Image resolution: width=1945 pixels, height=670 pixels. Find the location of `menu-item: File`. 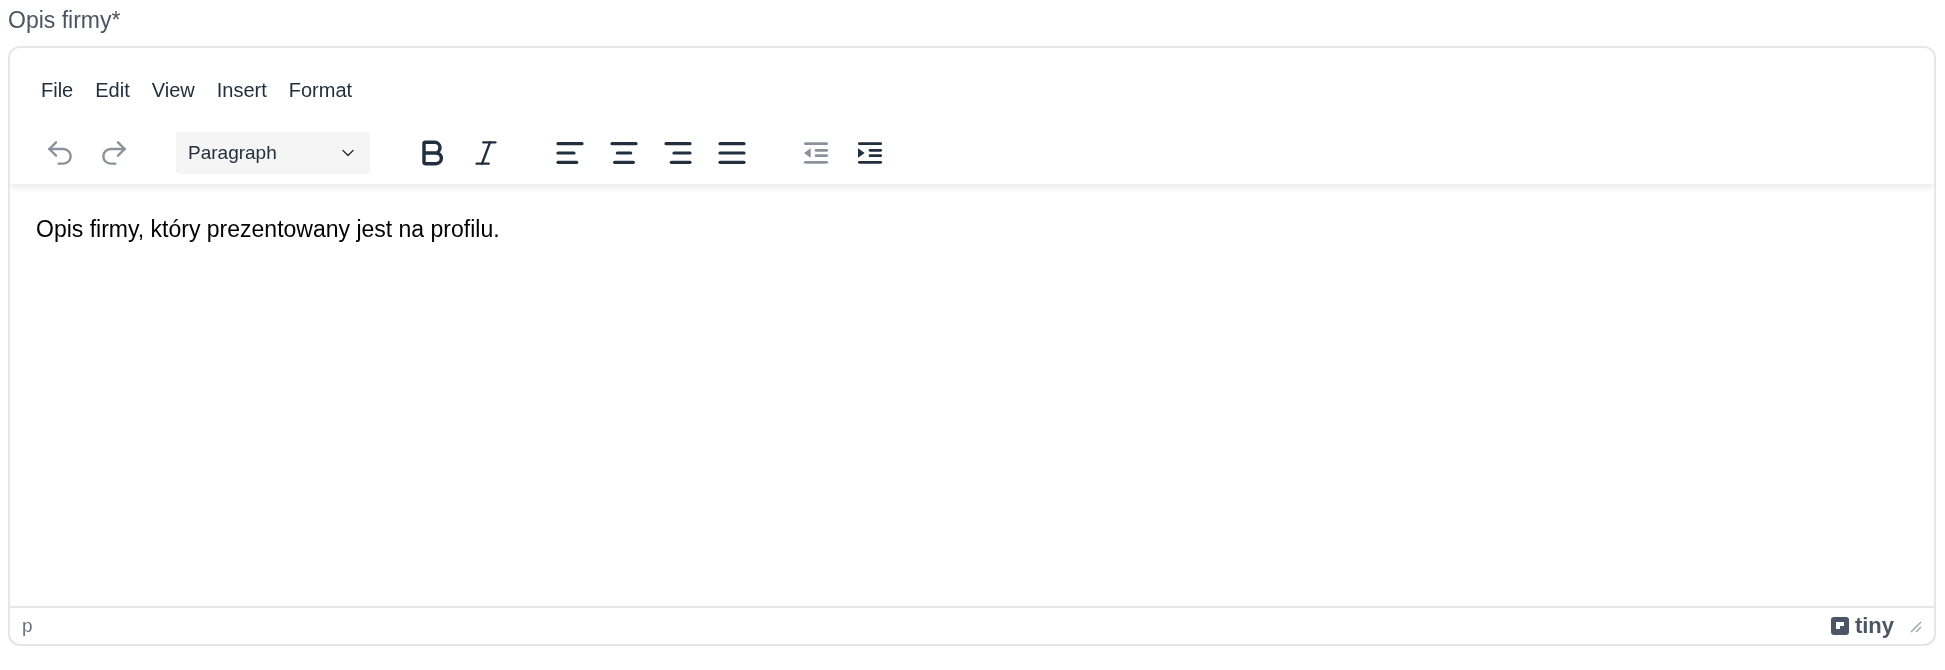

menu-item: File is located at coordinates (57, 90).